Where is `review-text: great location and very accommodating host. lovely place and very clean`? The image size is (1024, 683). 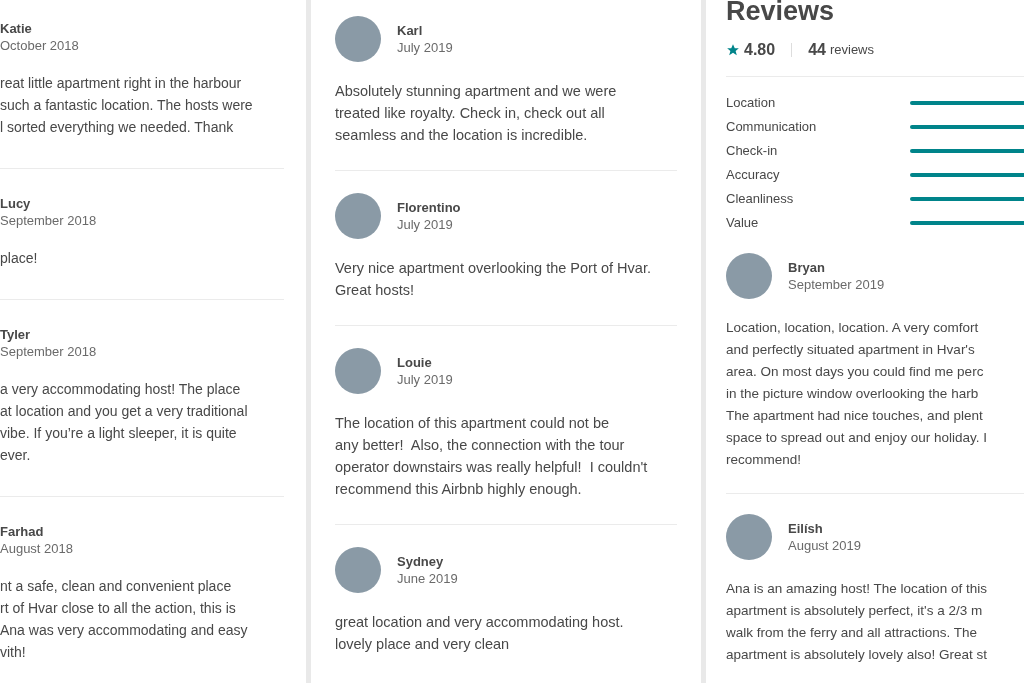 review-text: great location and very accommodating host. lovely place and very clean is located at coordinates (480, 633).